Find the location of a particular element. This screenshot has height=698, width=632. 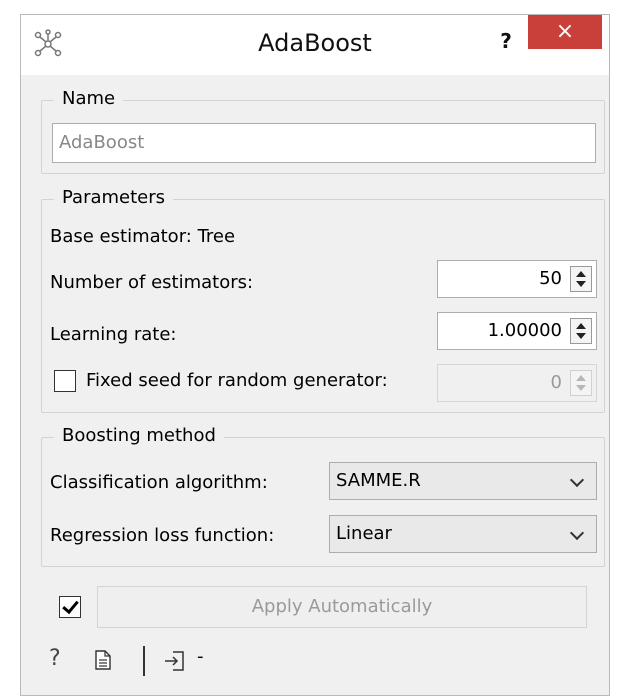

n-estimators-label: Number of estimators: is located at coordinates (152, 282).